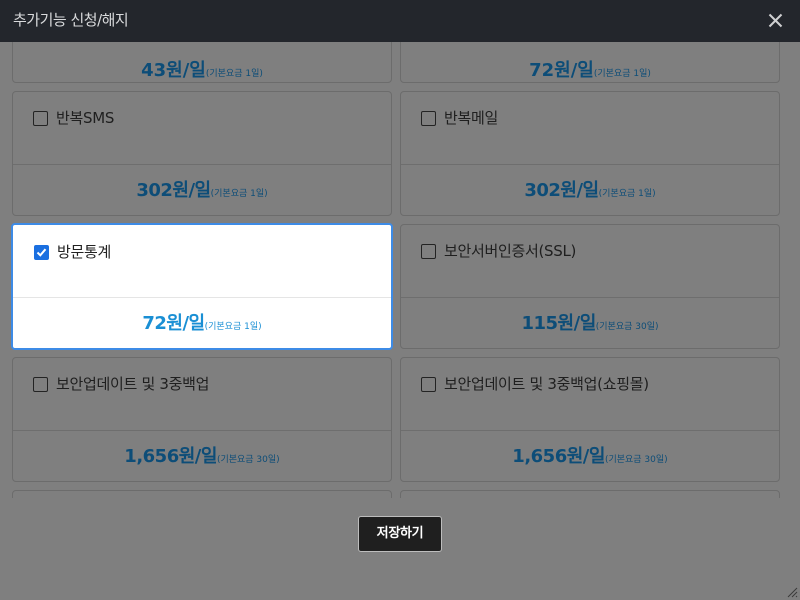 This screenshot has height=600, width=800. Describe the element at coordinates (133, 384) in the screenshot. I see `option-name: 보안업데이트 및 3중백업` at that location.